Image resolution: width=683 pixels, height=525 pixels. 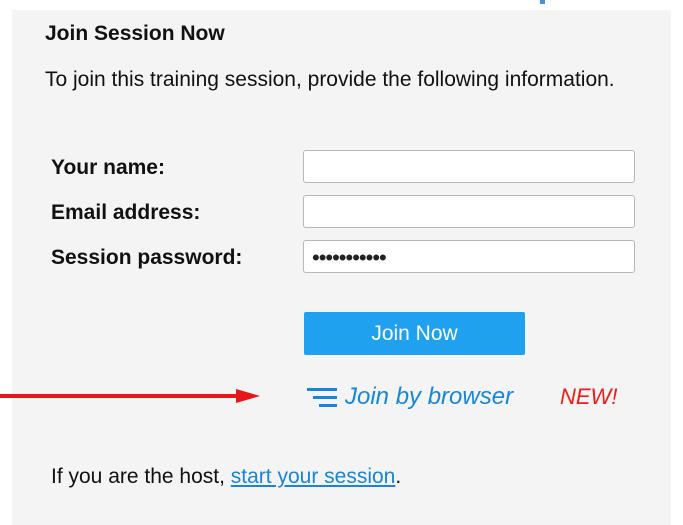 What do you see at coordinates (313, 476) in the screenshot?
I see `start-session-link: start your session` at bounding box center [313, 476].